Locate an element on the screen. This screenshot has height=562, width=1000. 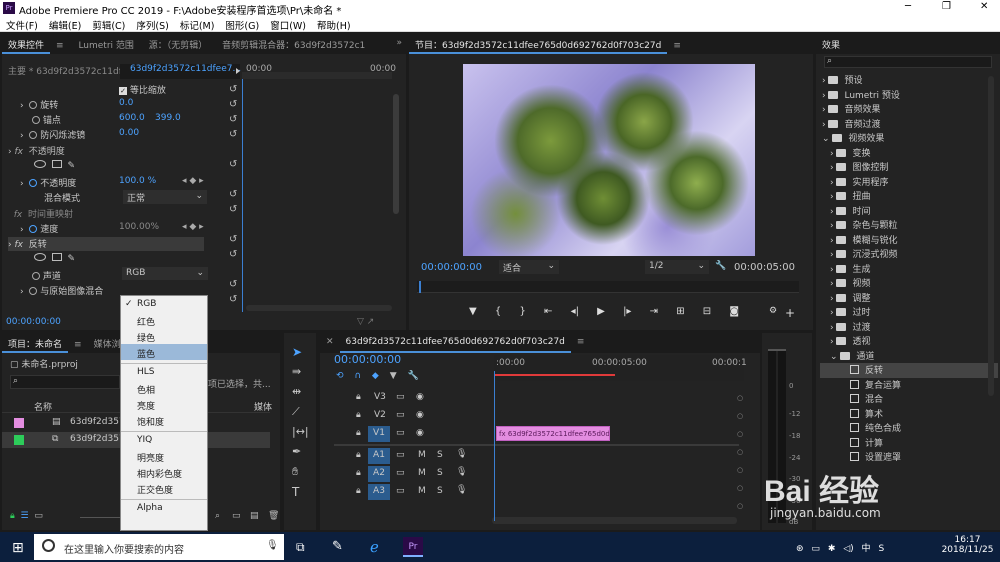
program-scrubber is located at coordinates (608, 287).